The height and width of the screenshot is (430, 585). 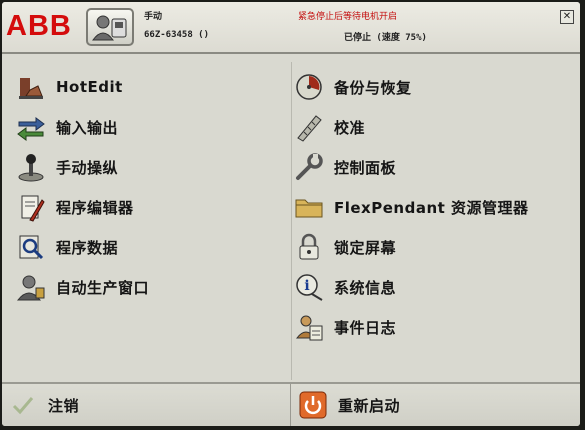 What do you see at coordinates (385, 38) in the screenshot?
I see `run-state: 已停止 (速度 75%)` at bounding box center [385, 38].